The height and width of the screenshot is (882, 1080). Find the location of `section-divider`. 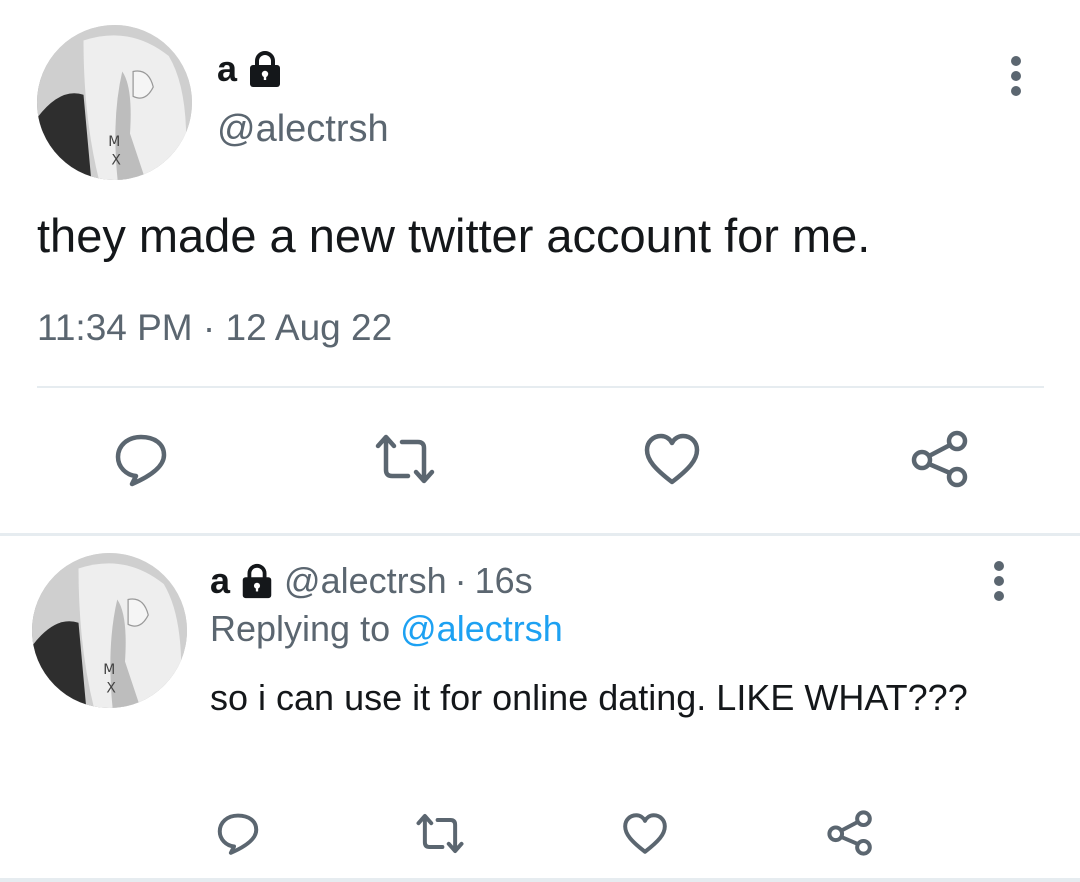

section-divider is located at coordinates (540, 534).